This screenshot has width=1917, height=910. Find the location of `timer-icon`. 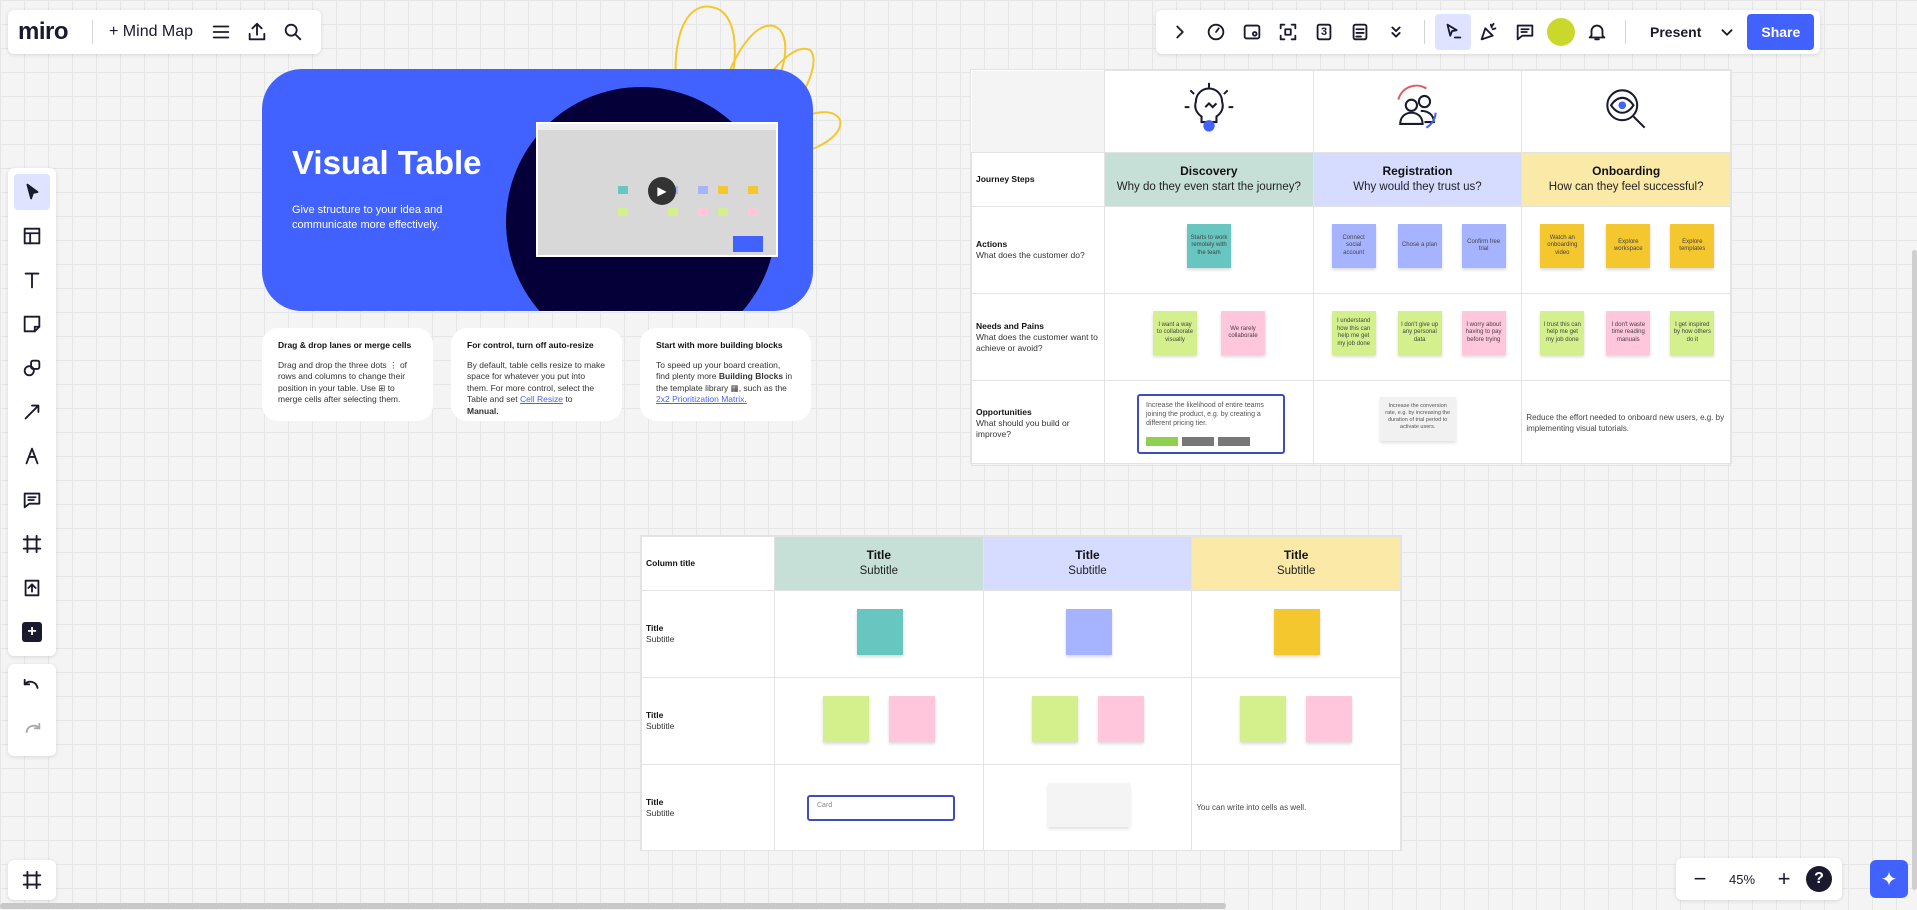

timer-icon is located at coordinates (1216, 32).